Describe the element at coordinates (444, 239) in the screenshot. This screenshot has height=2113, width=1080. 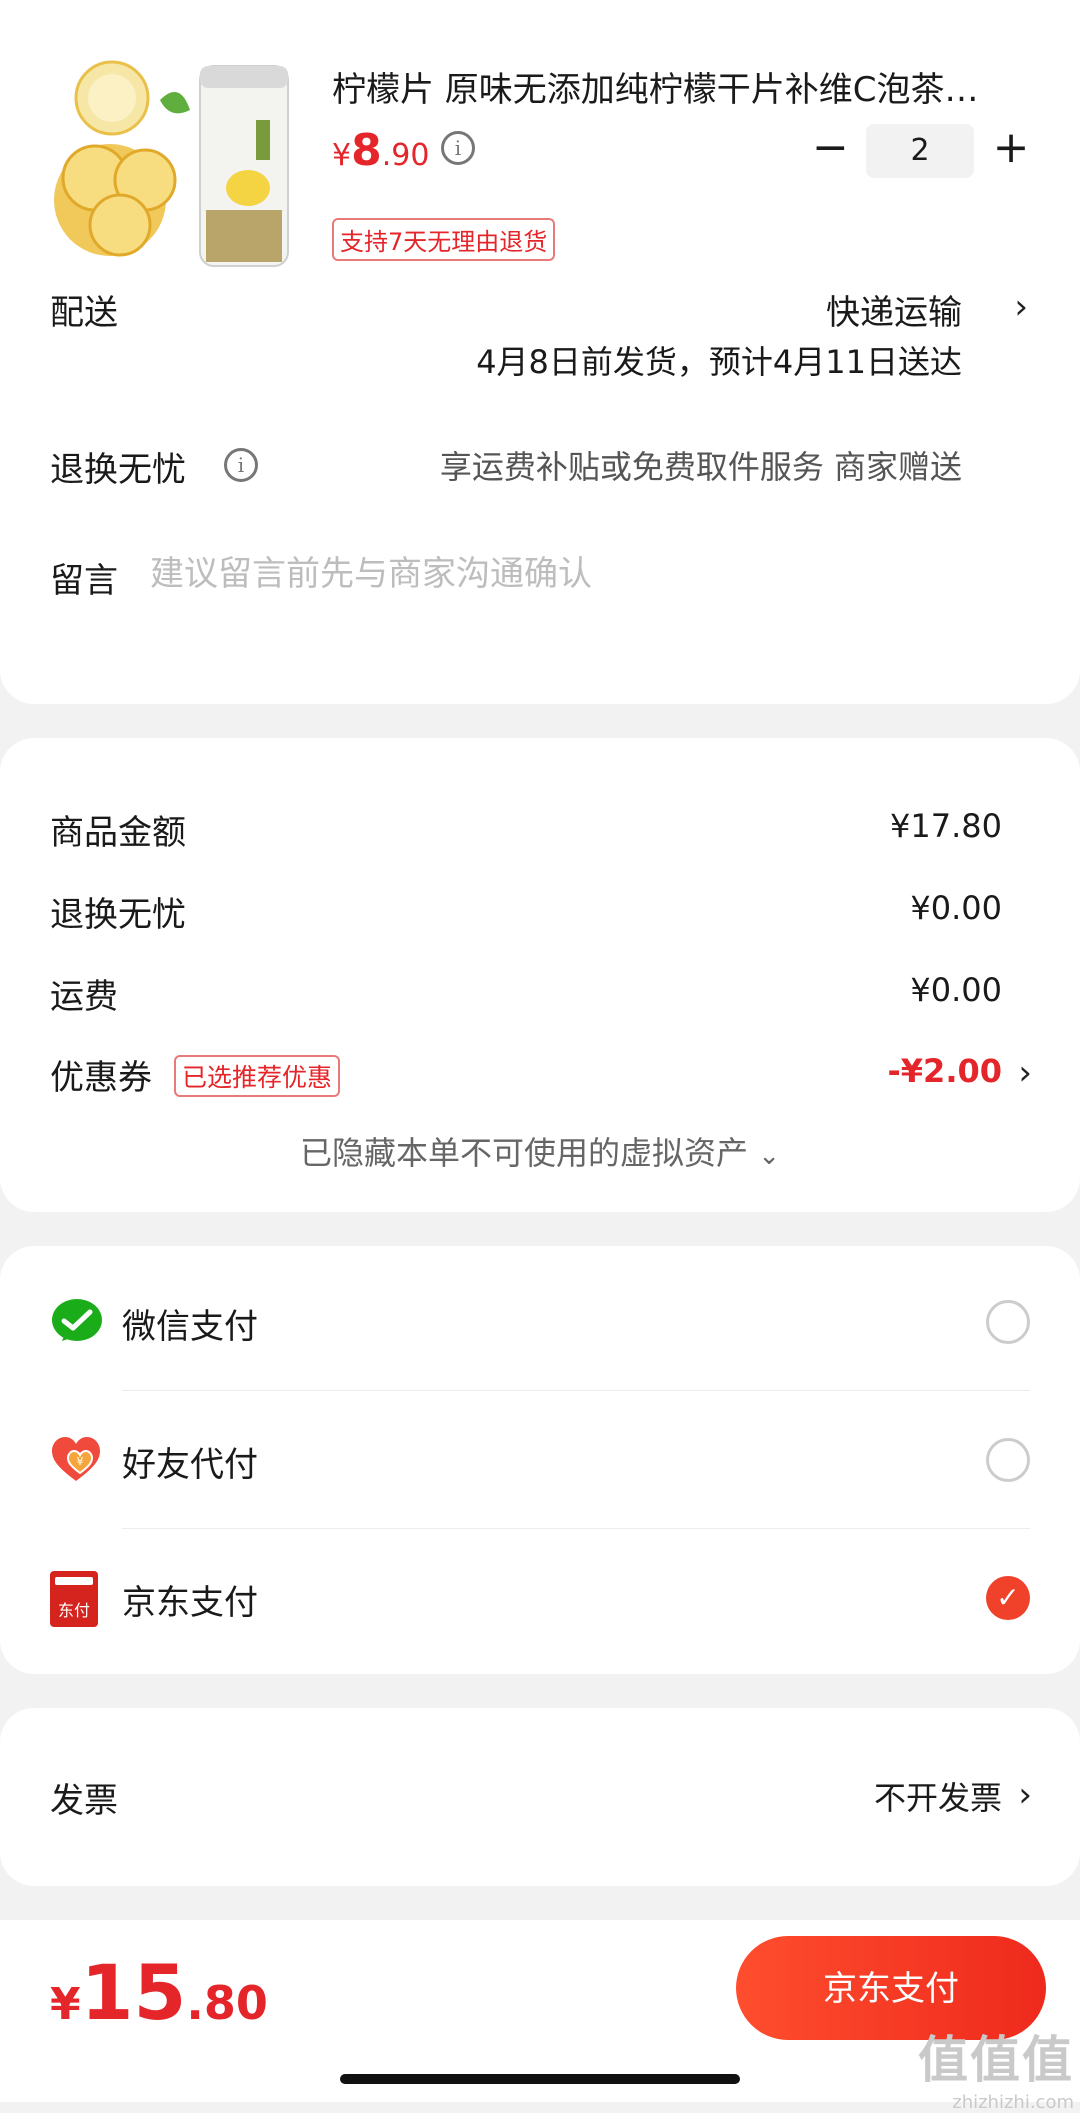
I see `return-policy-badge: 支持7天无理由退货` at that location.